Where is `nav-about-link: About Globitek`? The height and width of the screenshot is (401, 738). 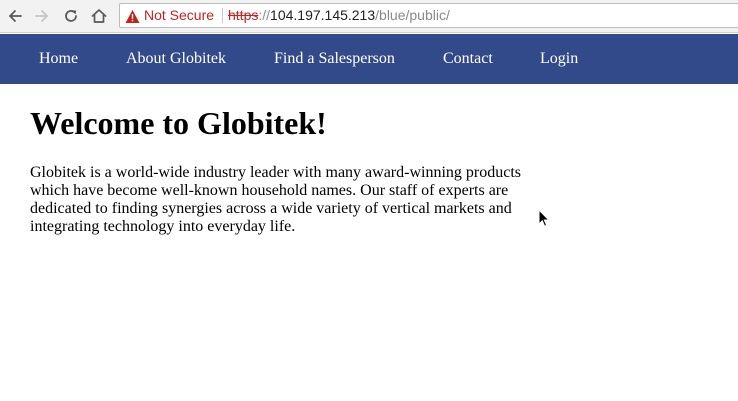
nav-about-link: About Globitek is located at coordinates (176, 59).